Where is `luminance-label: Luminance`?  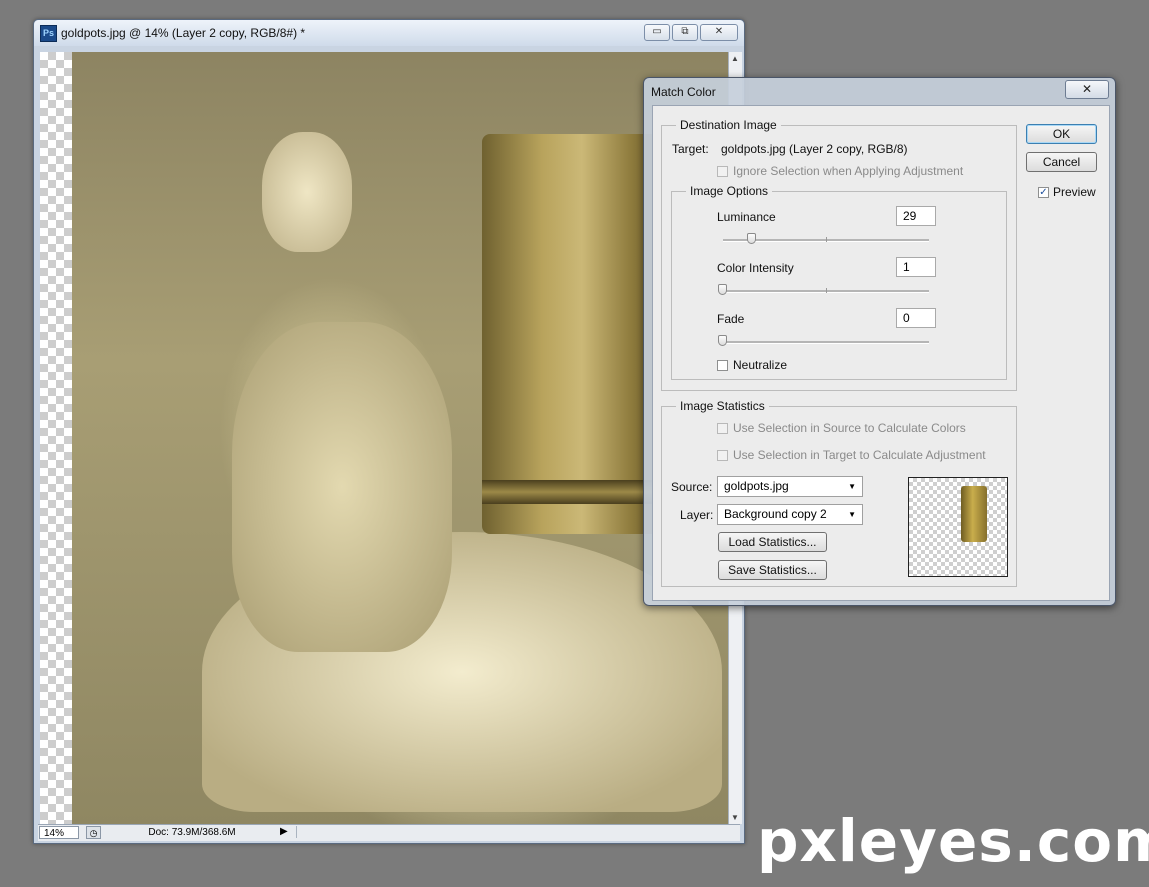
luminance-label: Luminance is located at coordinates (746, 217).